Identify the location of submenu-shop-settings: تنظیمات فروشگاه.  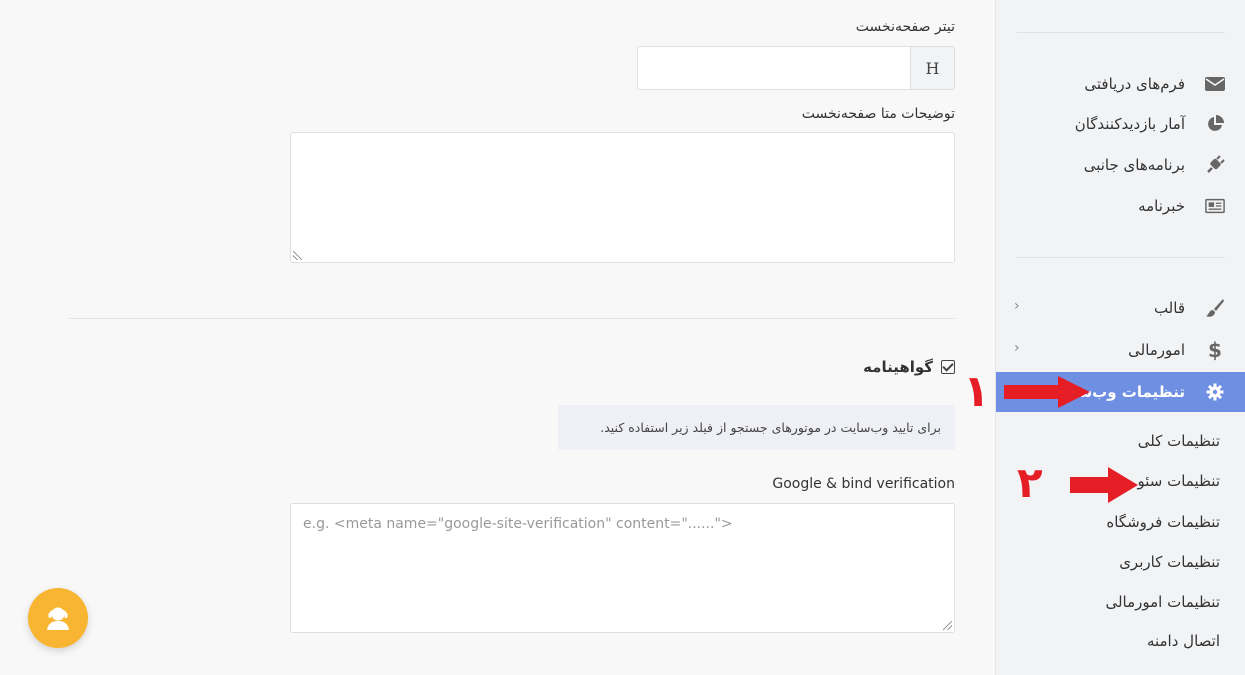
(1163, 522).